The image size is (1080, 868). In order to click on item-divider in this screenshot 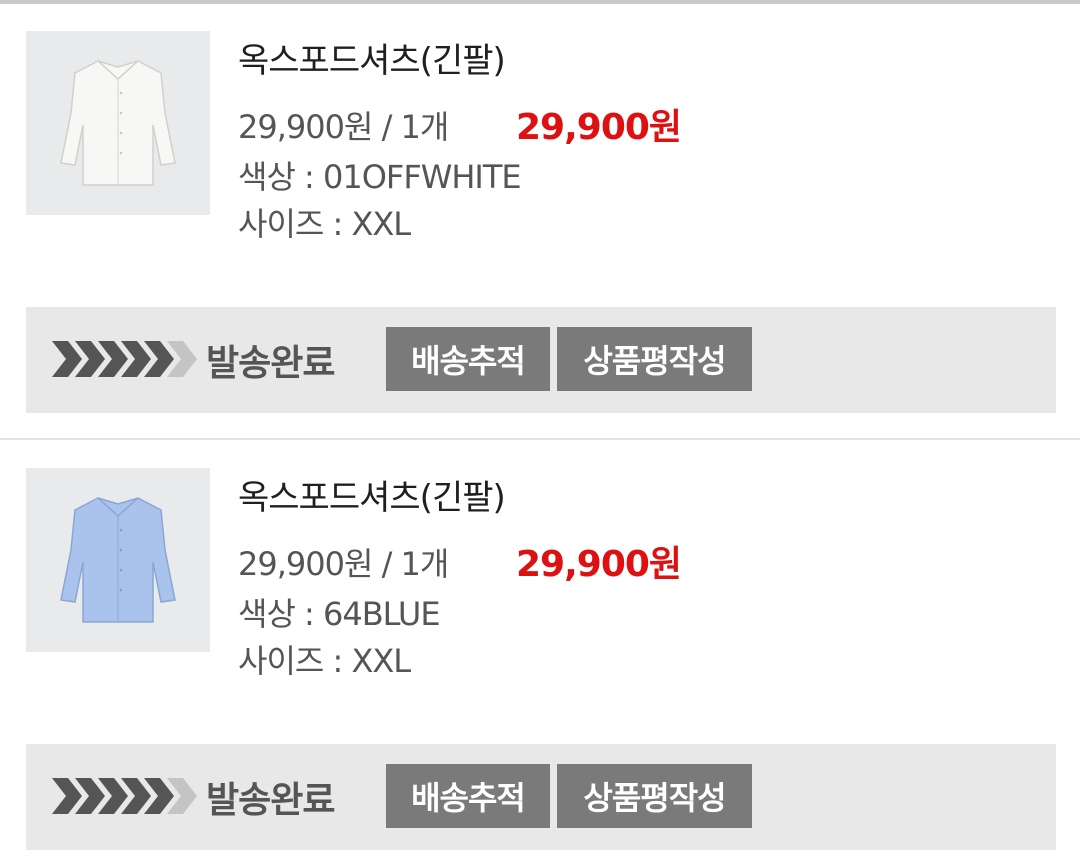, I will do `click(540, 439)`.